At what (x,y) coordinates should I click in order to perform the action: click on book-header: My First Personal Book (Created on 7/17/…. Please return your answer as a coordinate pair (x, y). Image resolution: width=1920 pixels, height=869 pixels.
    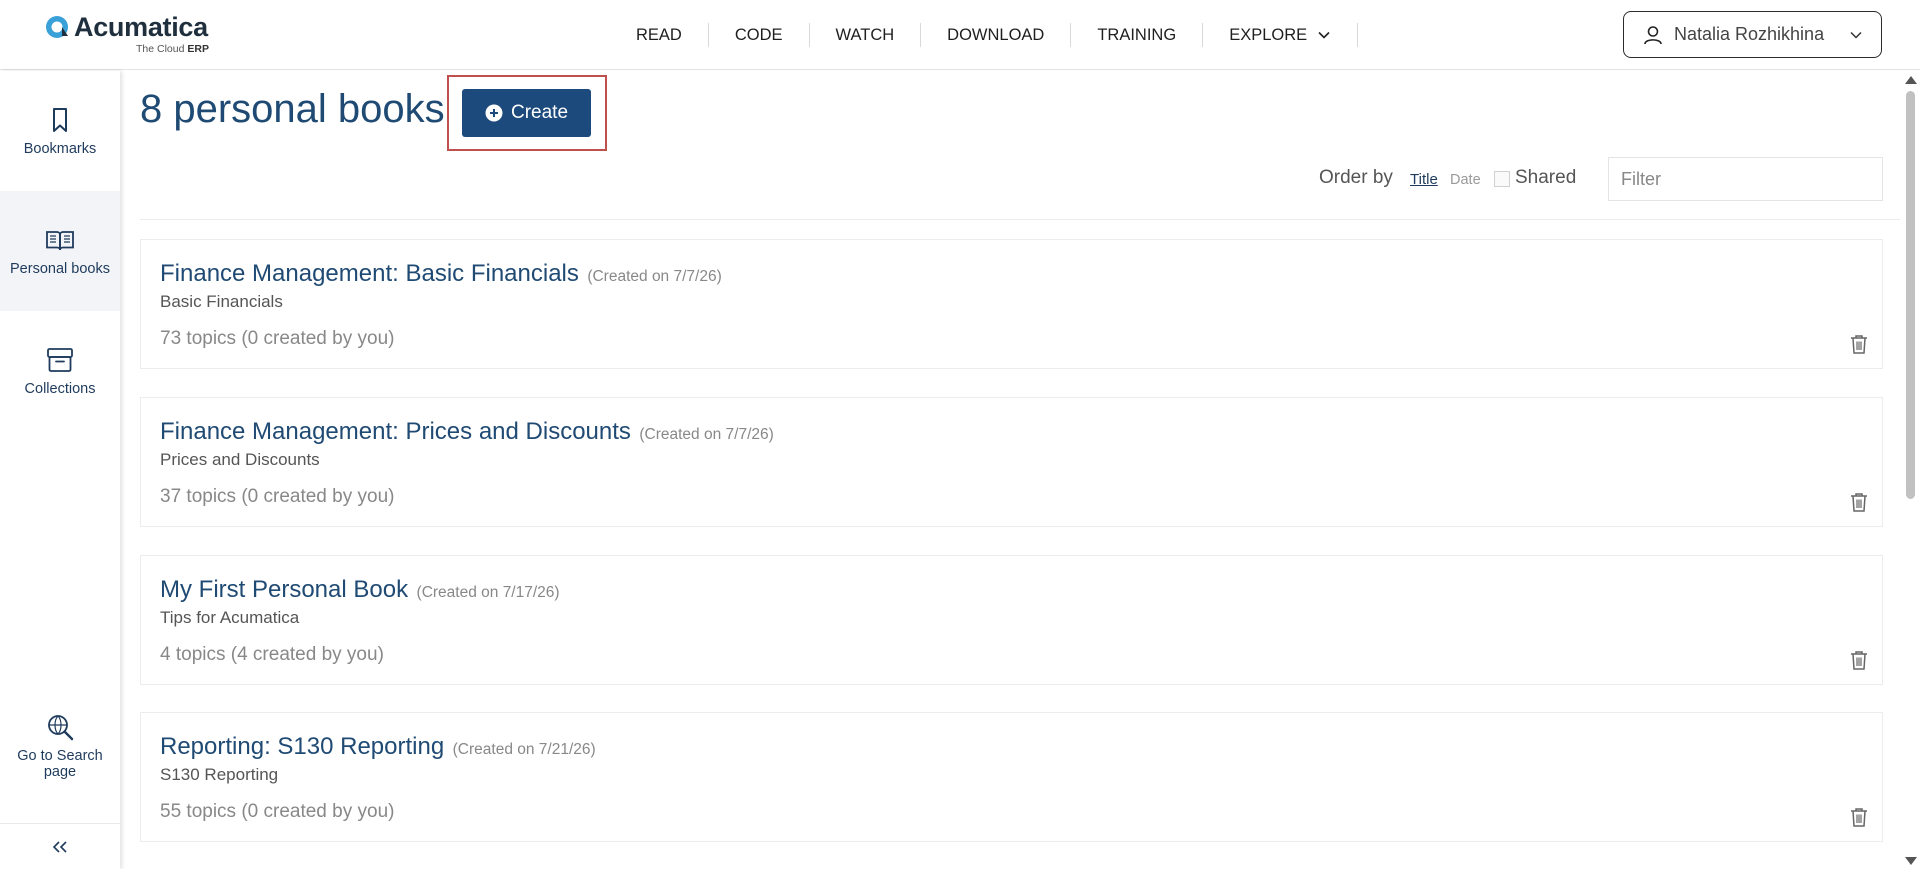
    Looking at the image, I should click on (360, 590).